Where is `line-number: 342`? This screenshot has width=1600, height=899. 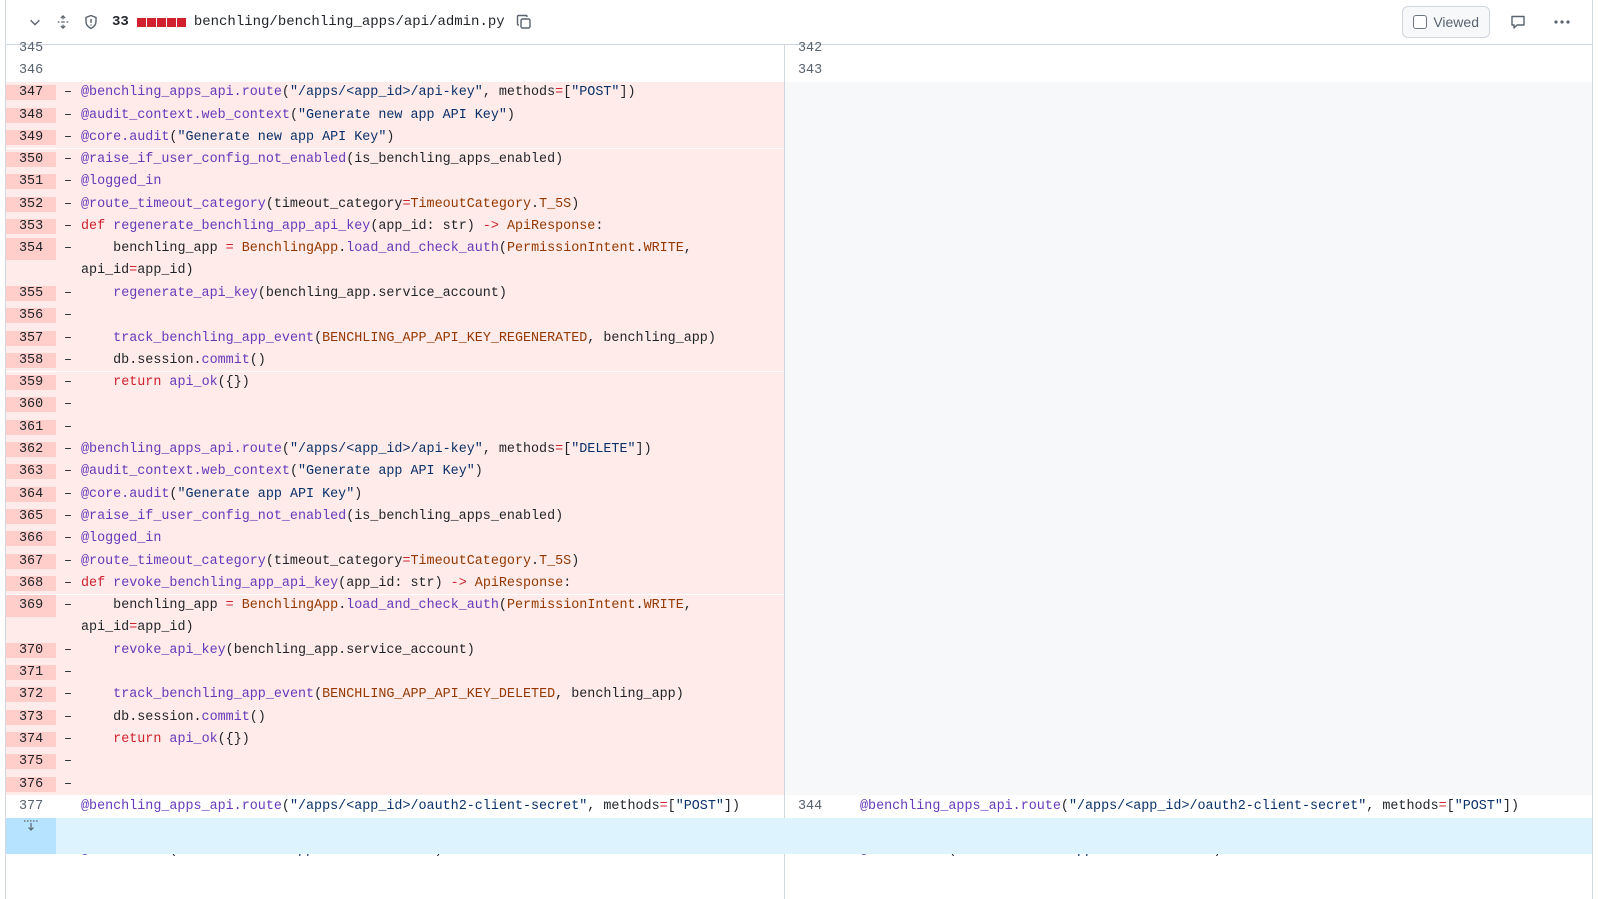
line-number: 342 is located at coordinates (810, 48).